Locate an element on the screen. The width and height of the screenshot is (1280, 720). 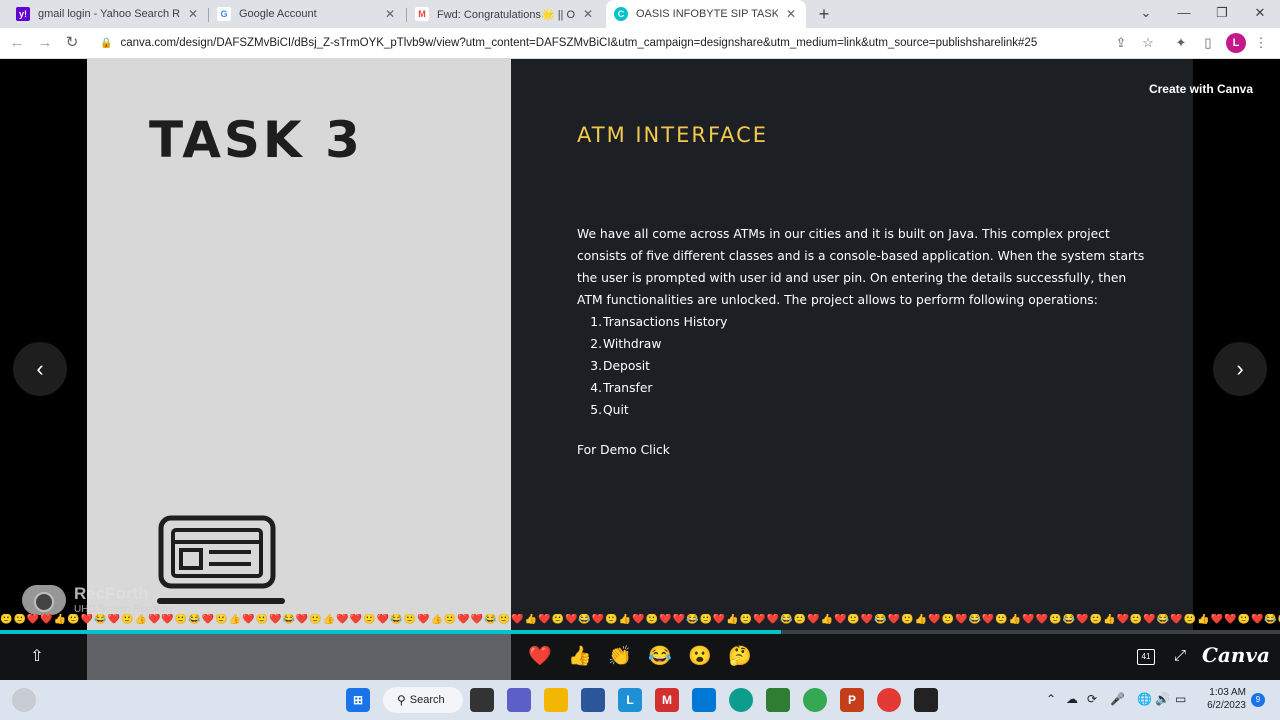
list-item: 1.Transactions History is located at coordinates (659, 322).